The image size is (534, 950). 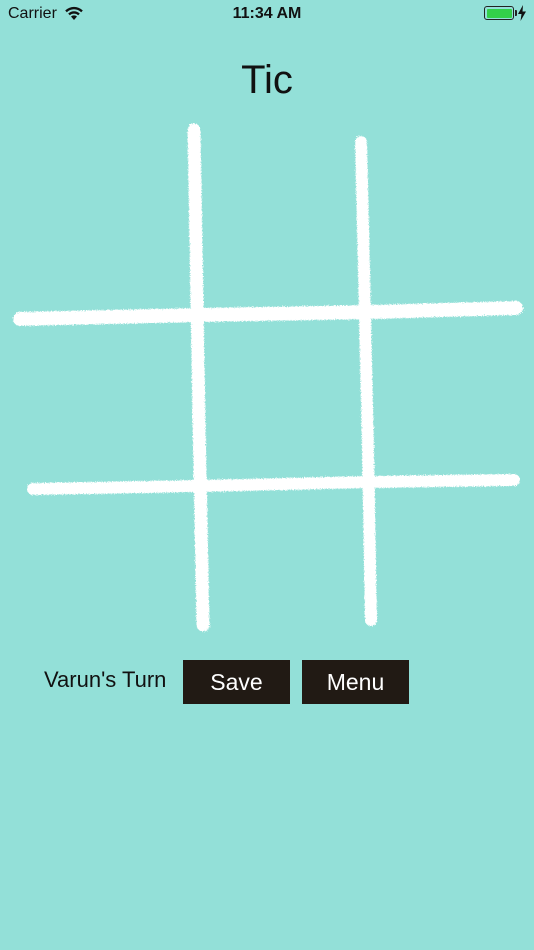 I want to click on status-bar: Carrier 11:34 AM, so click(x=267, y=14).